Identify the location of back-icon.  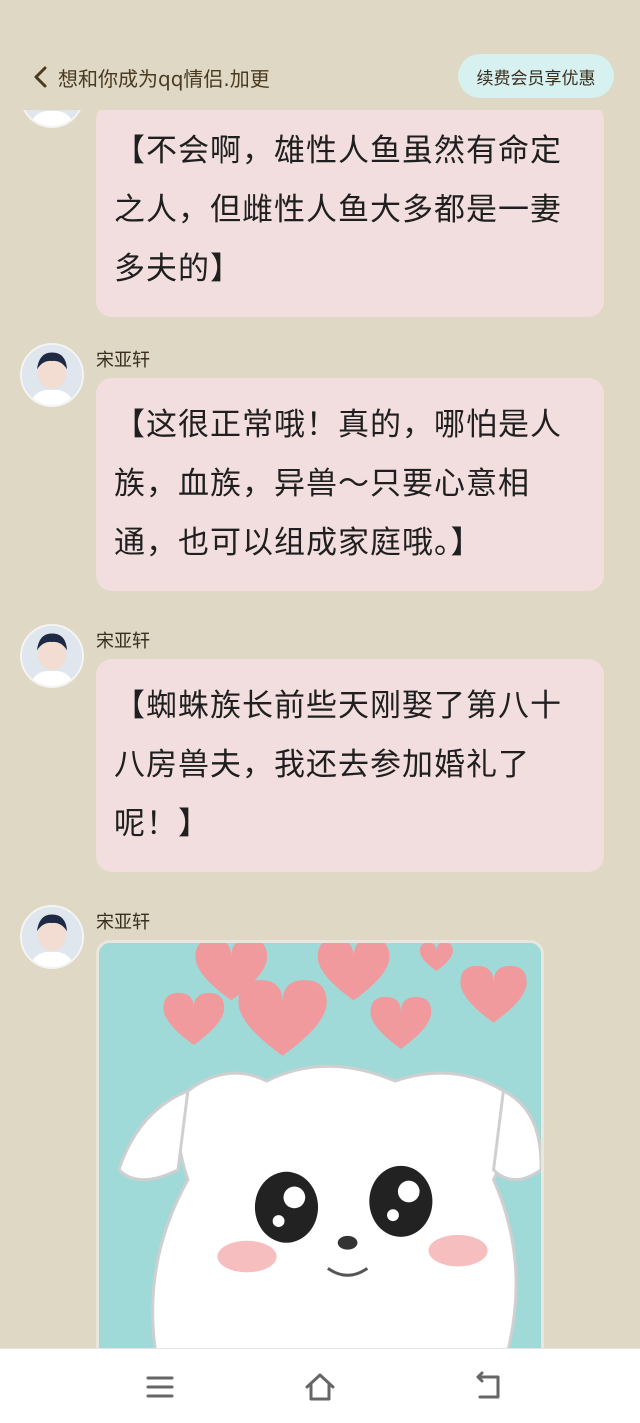
(488, 1387).